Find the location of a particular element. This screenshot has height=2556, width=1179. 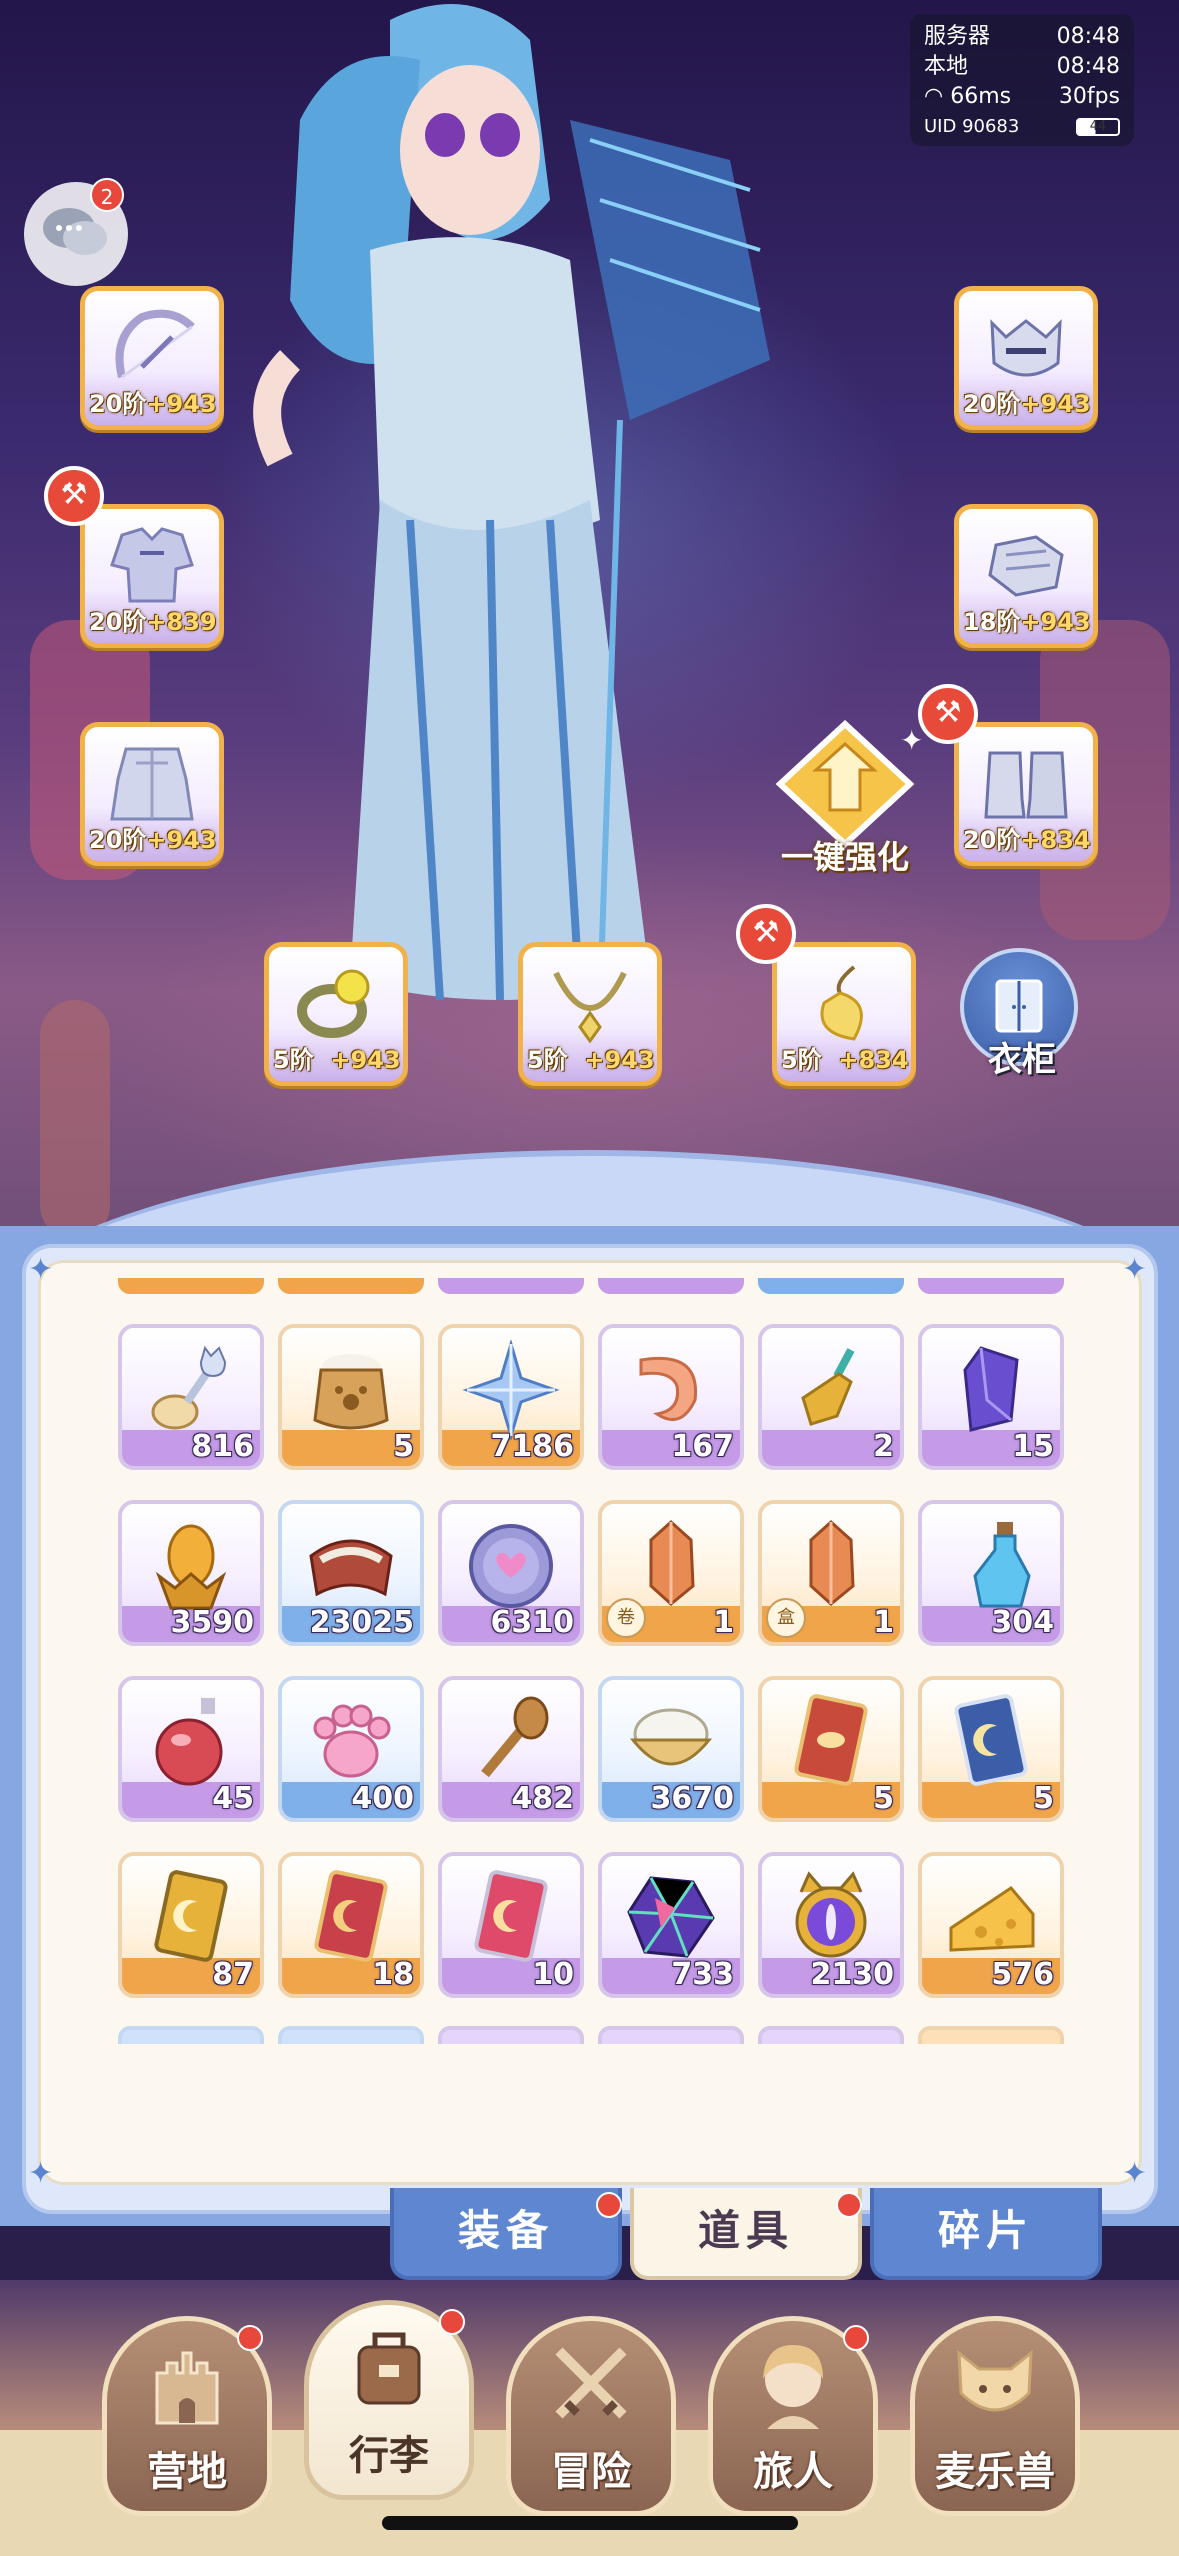

equip-slot-helmet: 20阶+943 is located at coordinates (1026, 358).